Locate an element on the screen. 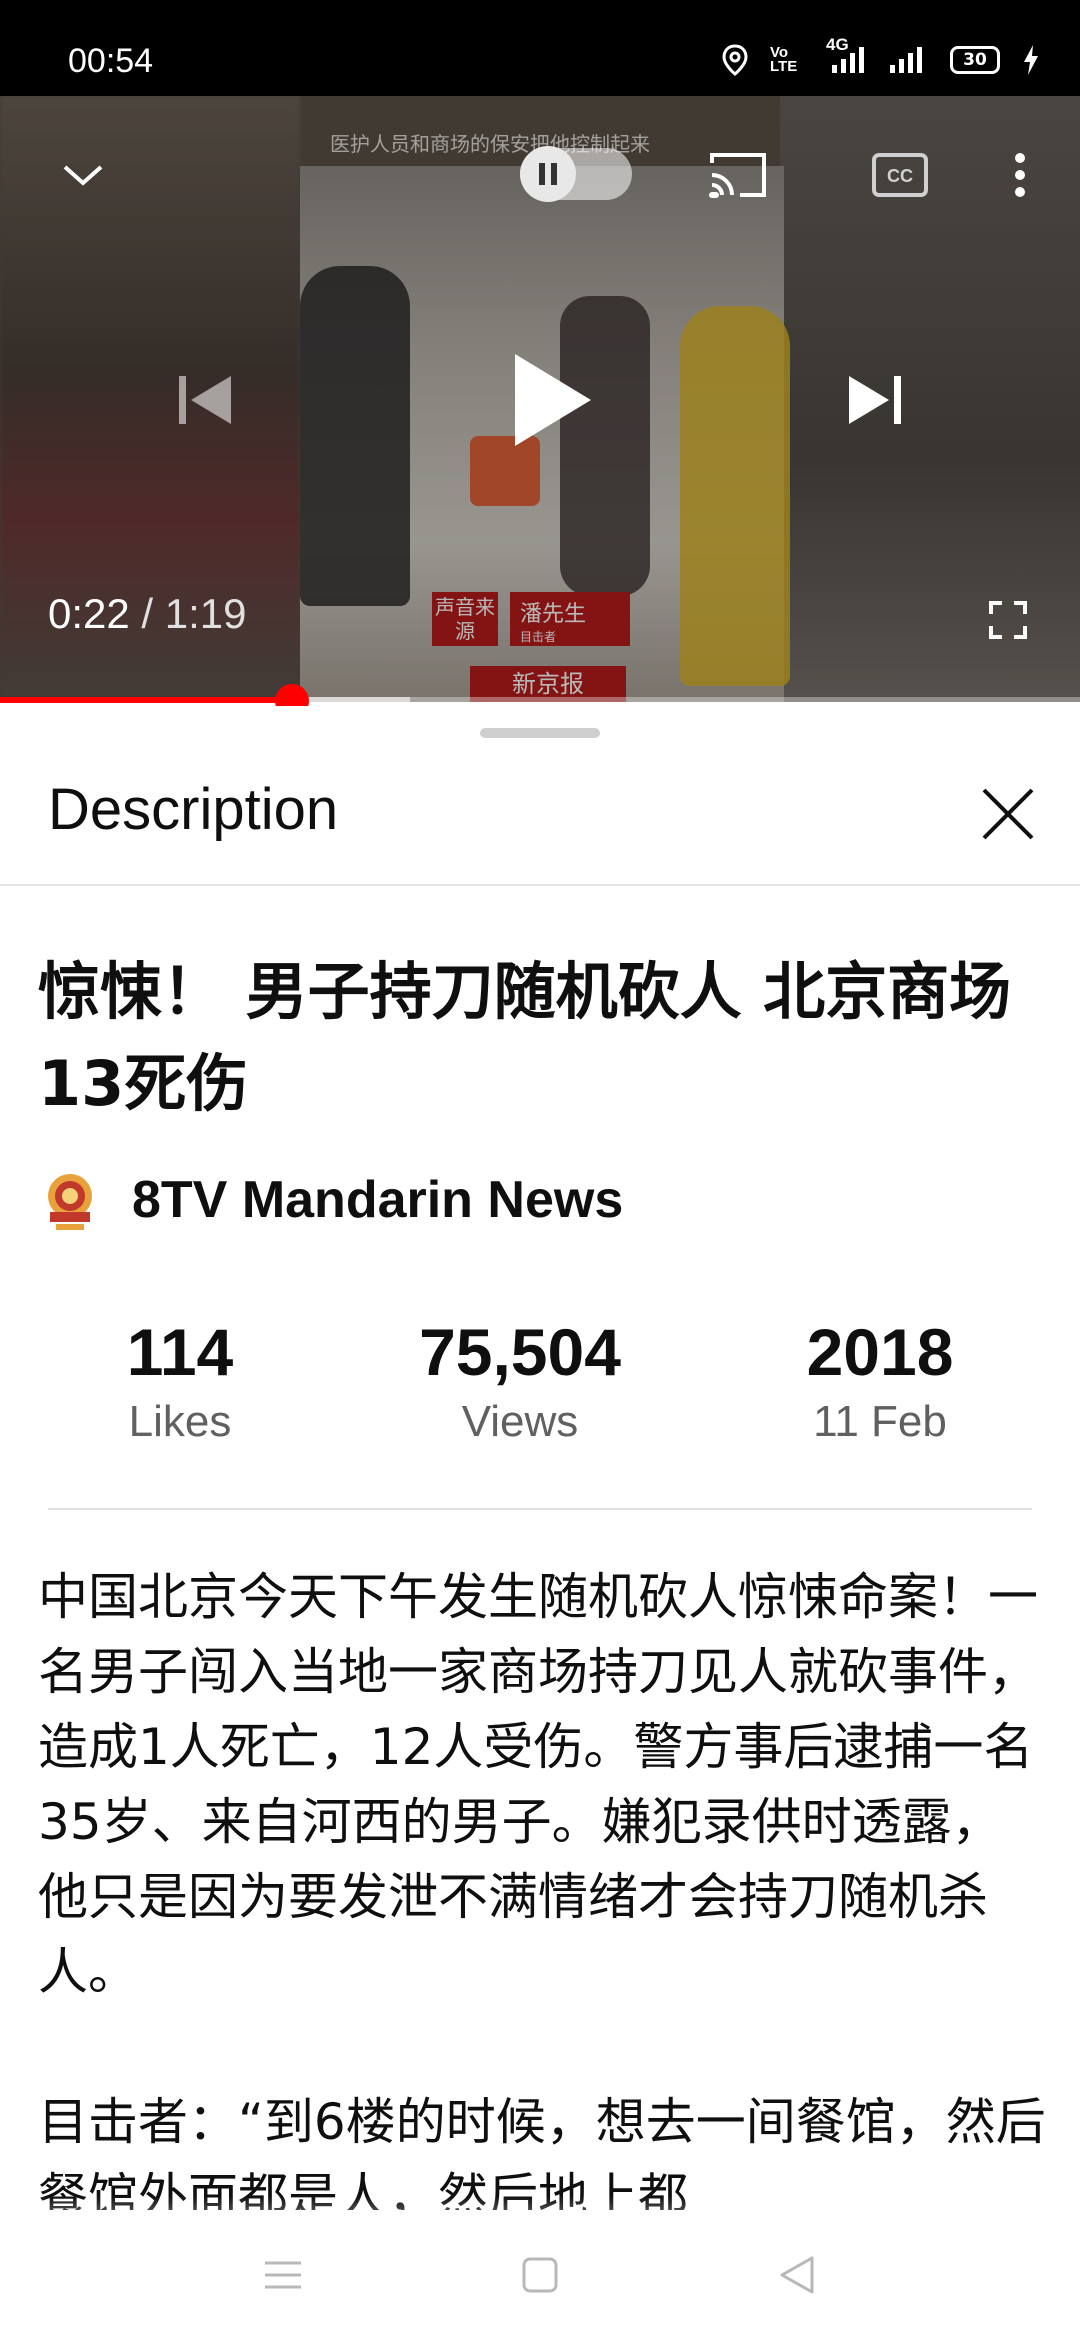 This screenshot has height=2340, width=1080. views-label: Views is located at coordinates (520, 1421).